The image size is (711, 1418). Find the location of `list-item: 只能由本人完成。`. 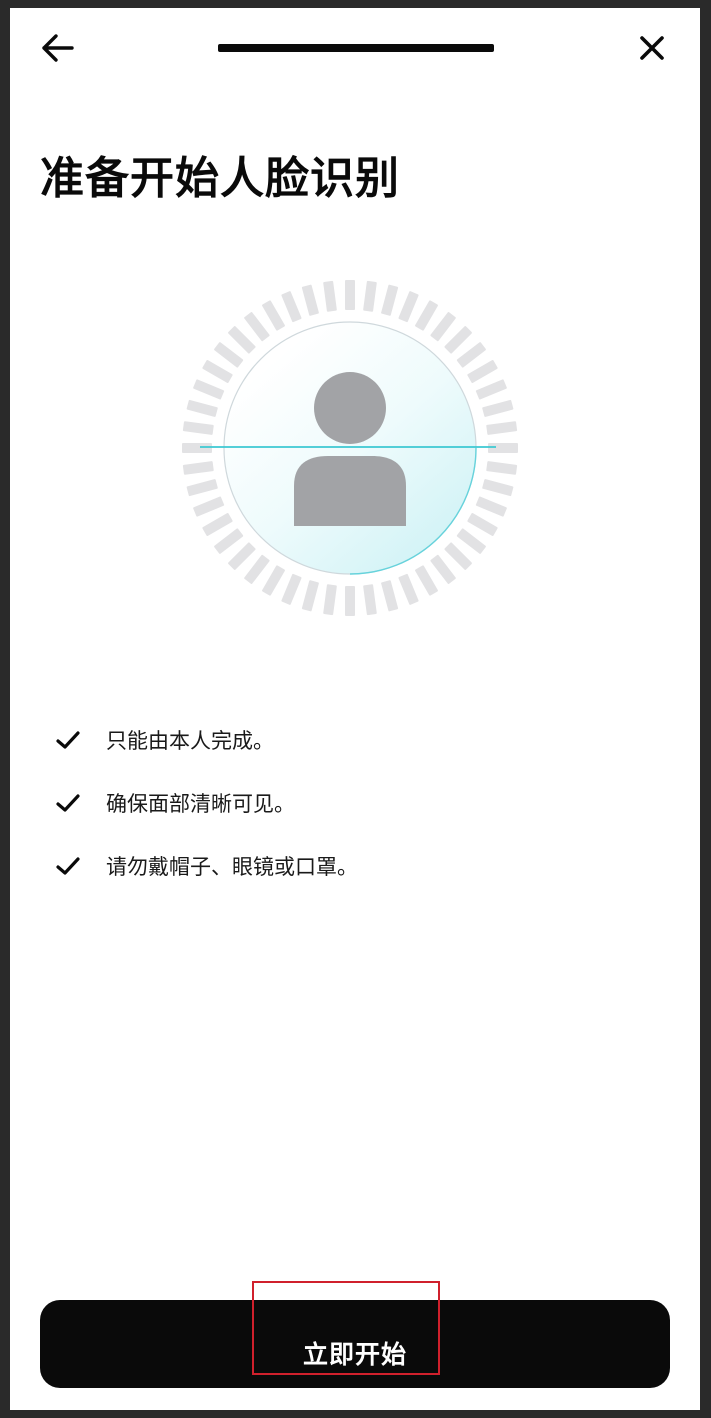

list-item: 只能由本人完成。 is located at coordinates (356, 739).